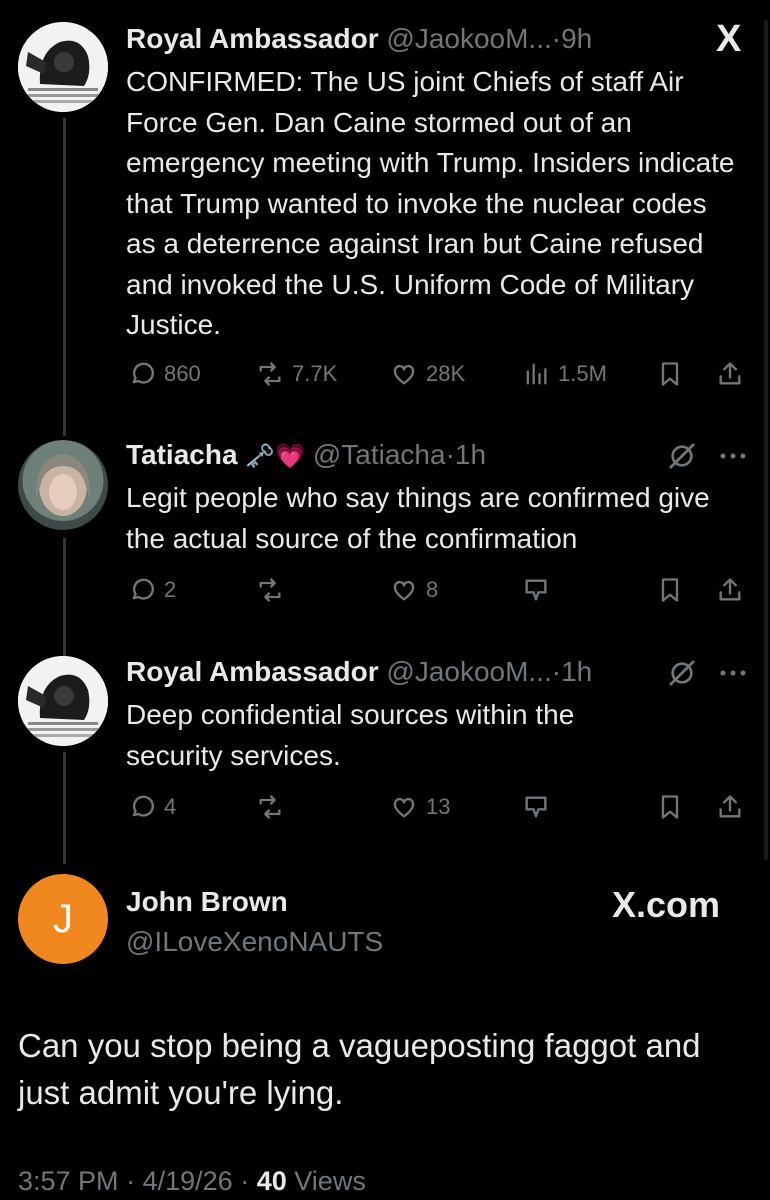  I want to click on post-meta: 3:57 PM · 4/19/26 · 40 Views, so click(192, 1181).